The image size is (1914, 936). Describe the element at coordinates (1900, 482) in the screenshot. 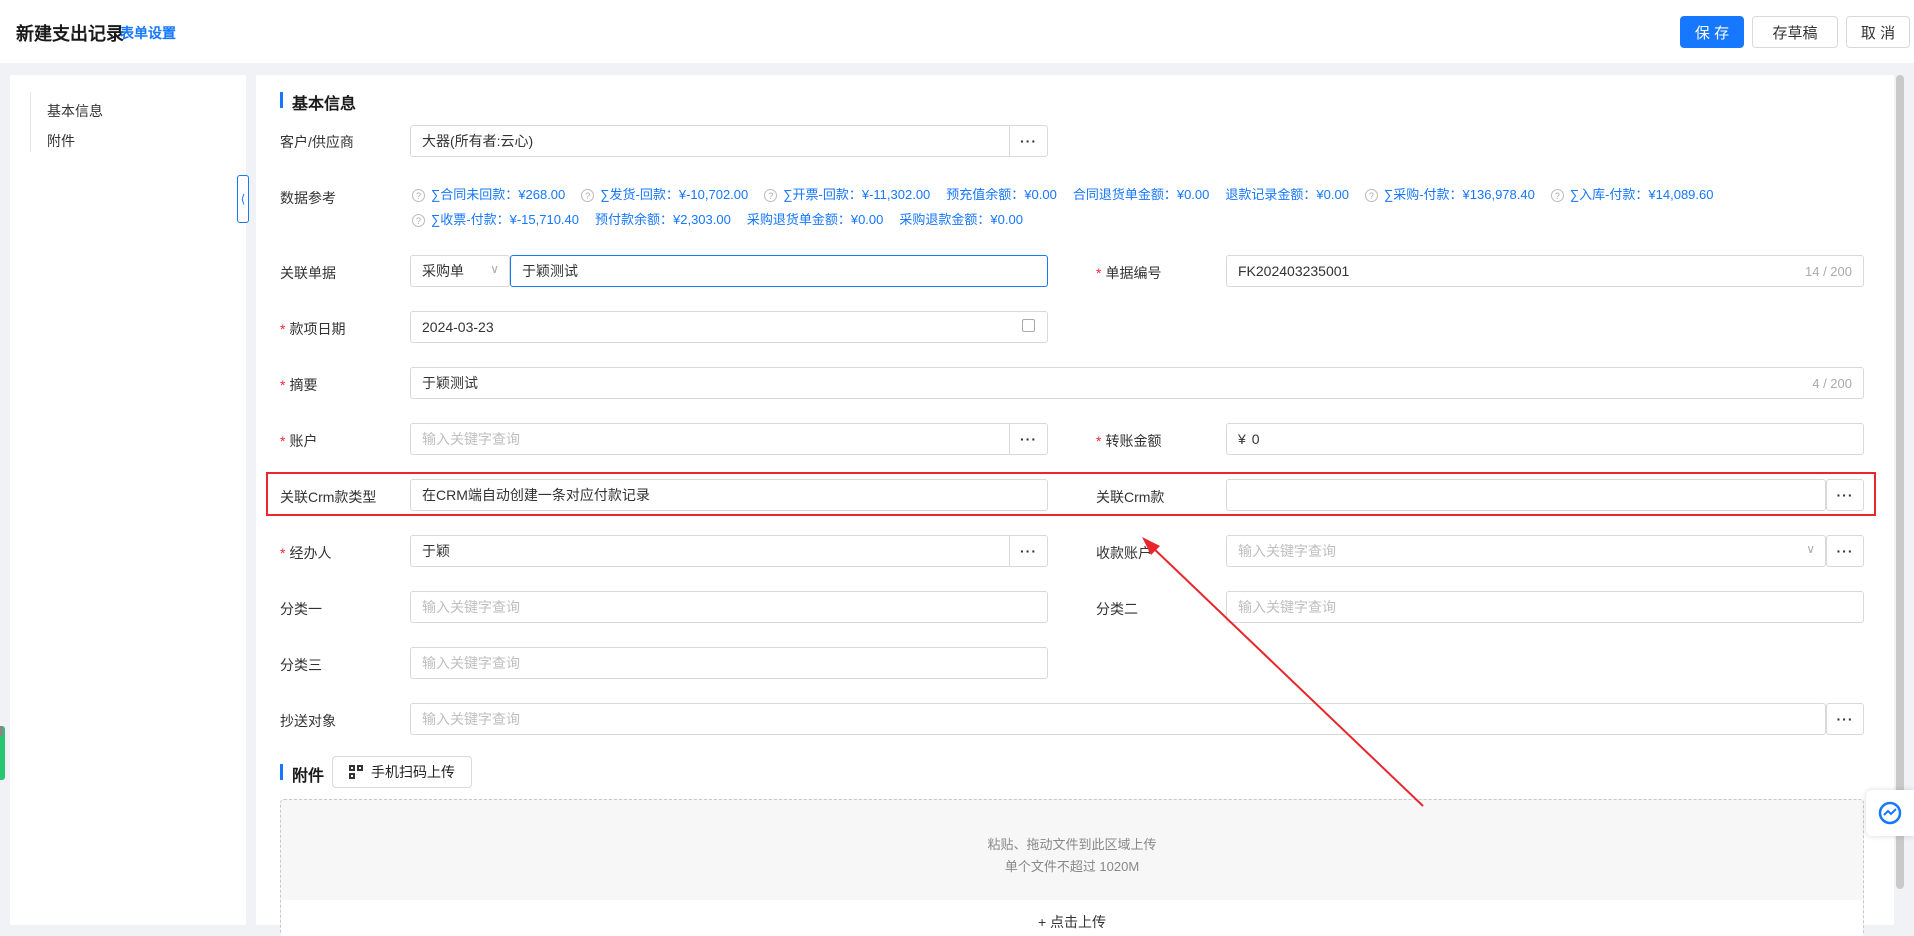

I see `scrollbar` at that location.